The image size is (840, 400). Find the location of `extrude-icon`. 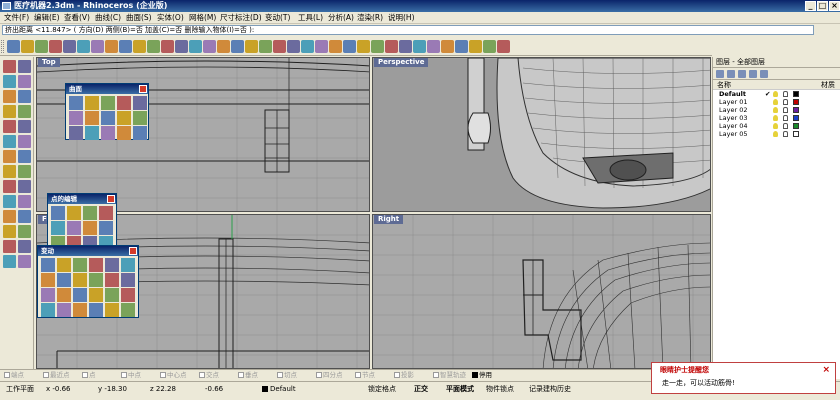

extrude-icon is located at coordinates (24, 141).